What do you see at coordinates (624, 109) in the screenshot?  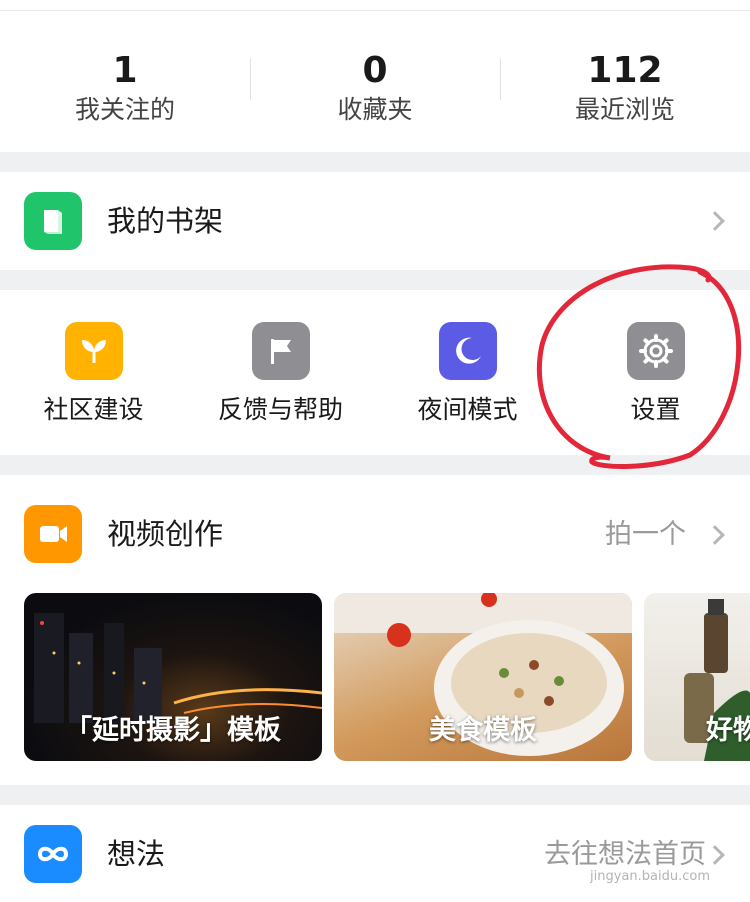 I see `stat-label: 最近浏览` at bounding box center [624, 109].